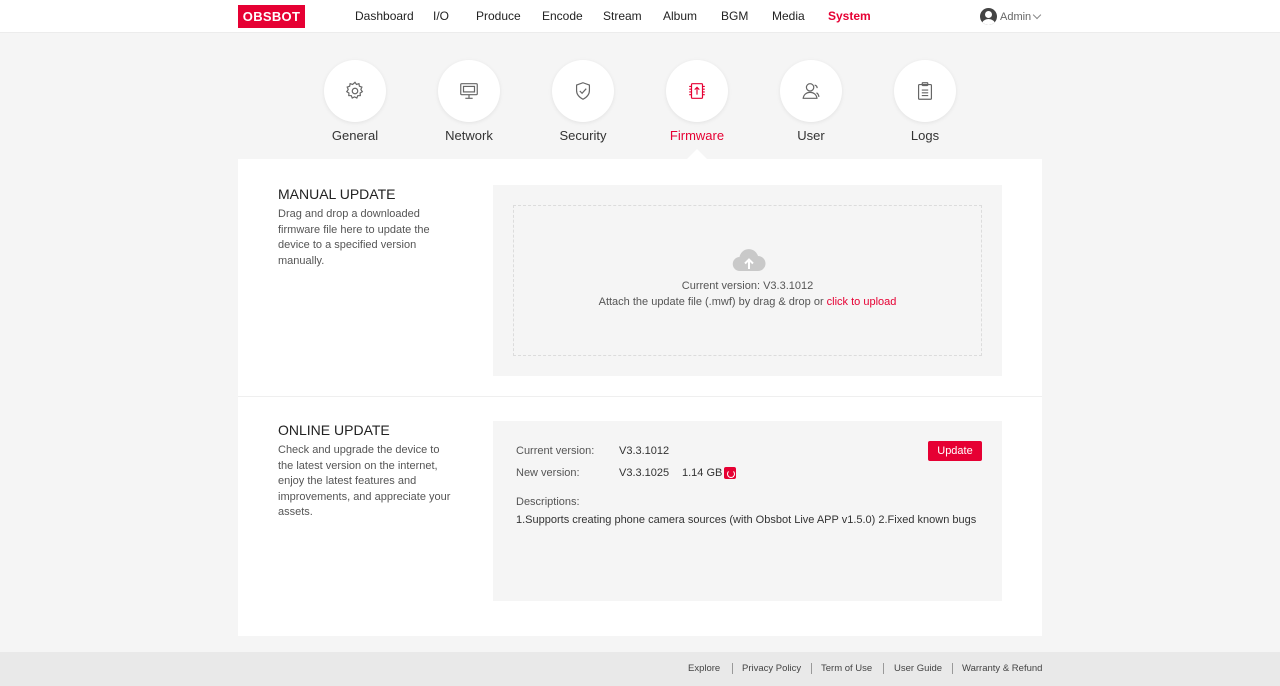  I want to click on avatar-icon, so click(988, 16).